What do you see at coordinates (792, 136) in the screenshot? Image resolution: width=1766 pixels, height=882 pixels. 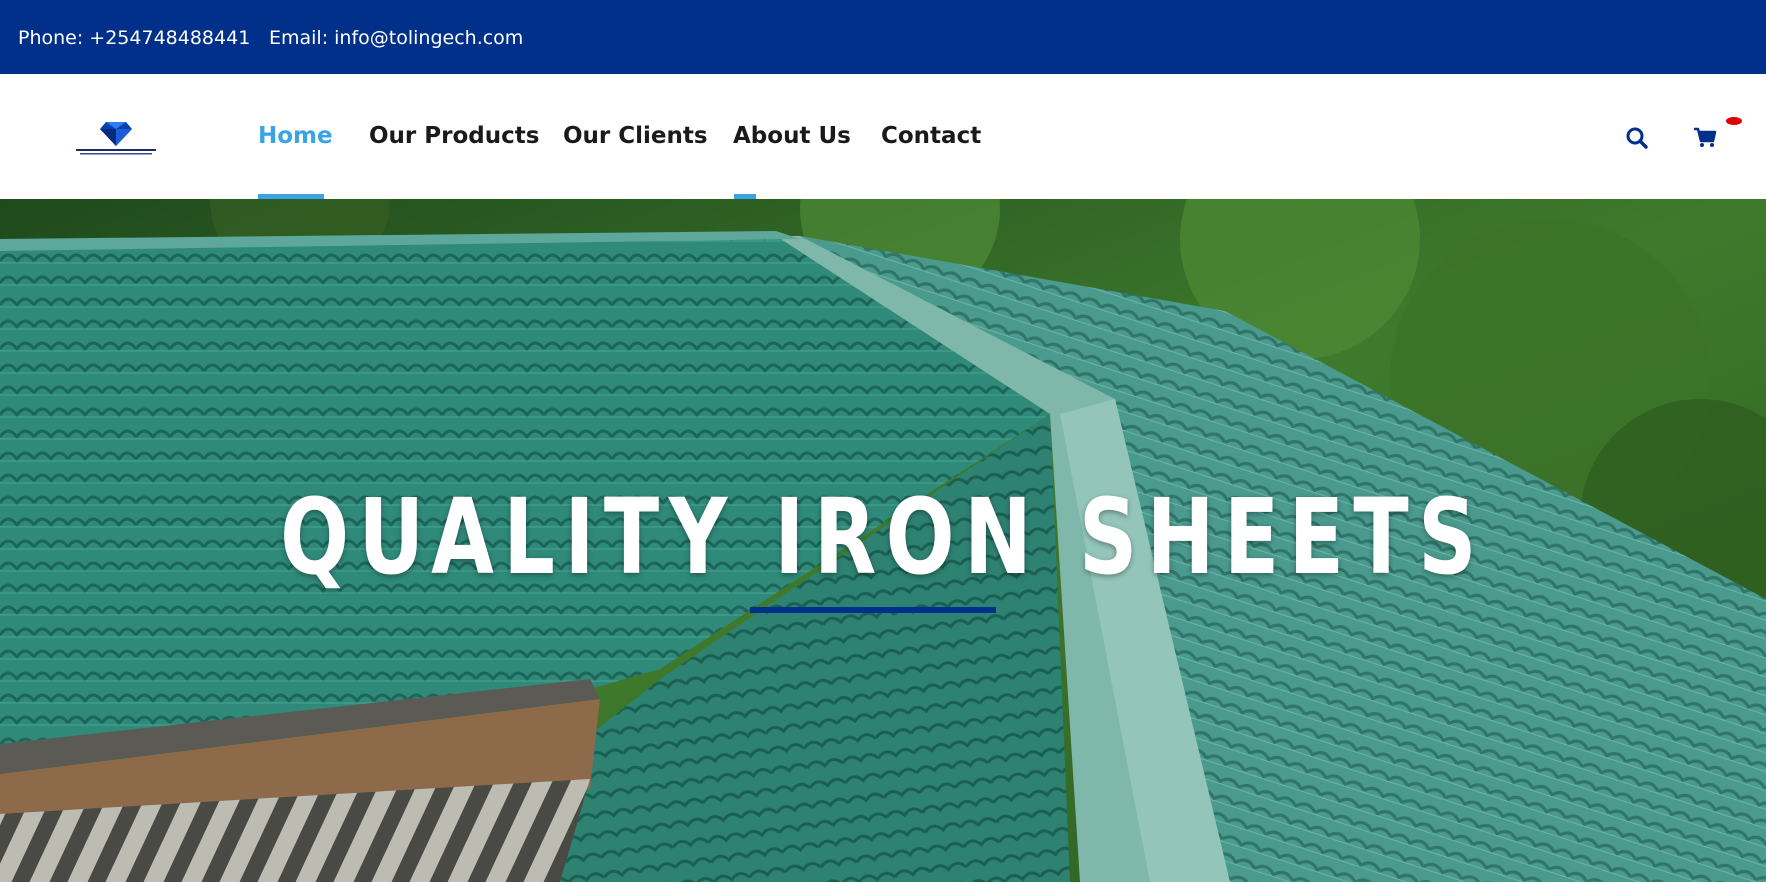 I see `nav-about-us: About Us` at bounding box center [792, 136].